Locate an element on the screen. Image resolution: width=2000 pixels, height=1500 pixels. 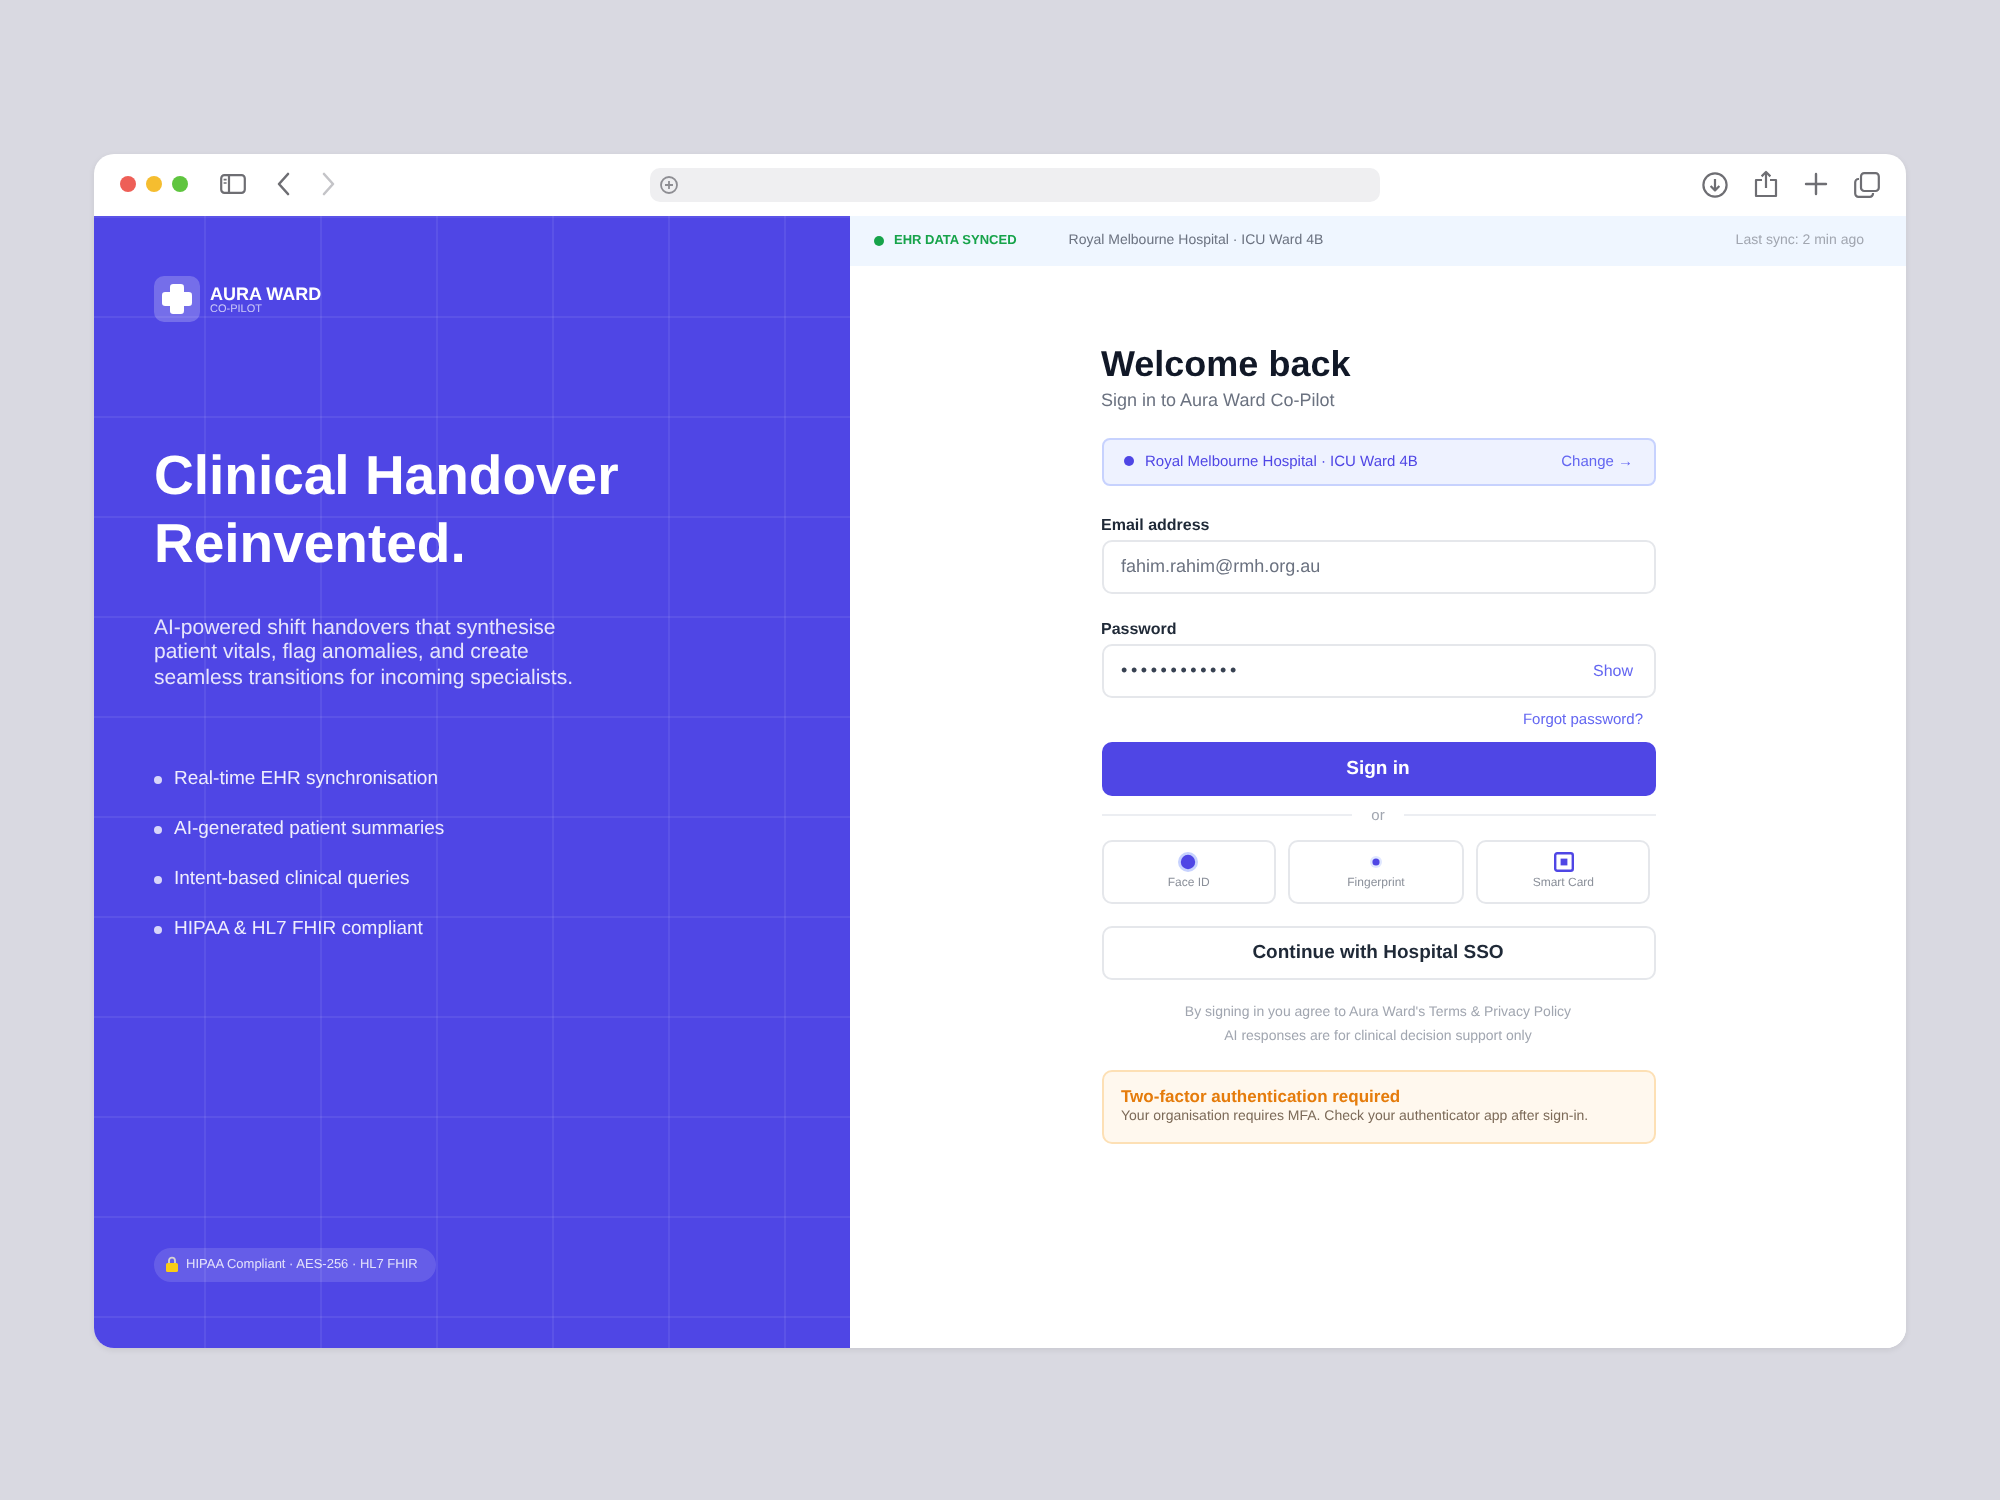
download-icon is located at coordinates (1715, 184).